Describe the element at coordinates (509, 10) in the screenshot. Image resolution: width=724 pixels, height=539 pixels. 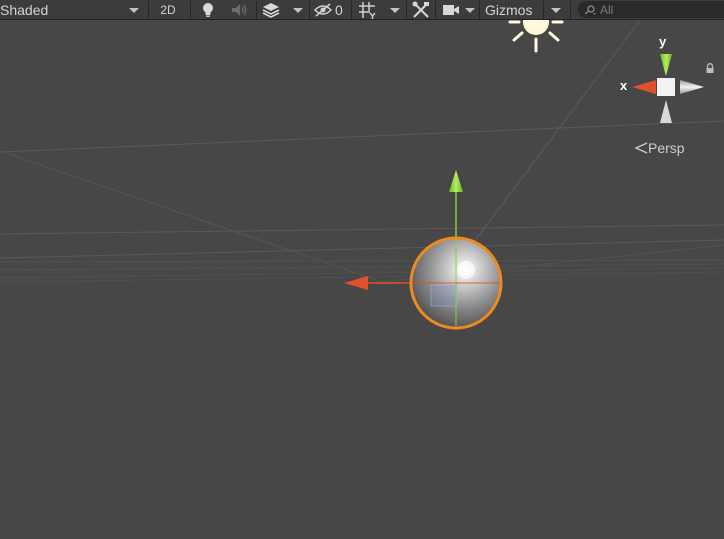
I see `gizmos-label: Gizmos` at that location.